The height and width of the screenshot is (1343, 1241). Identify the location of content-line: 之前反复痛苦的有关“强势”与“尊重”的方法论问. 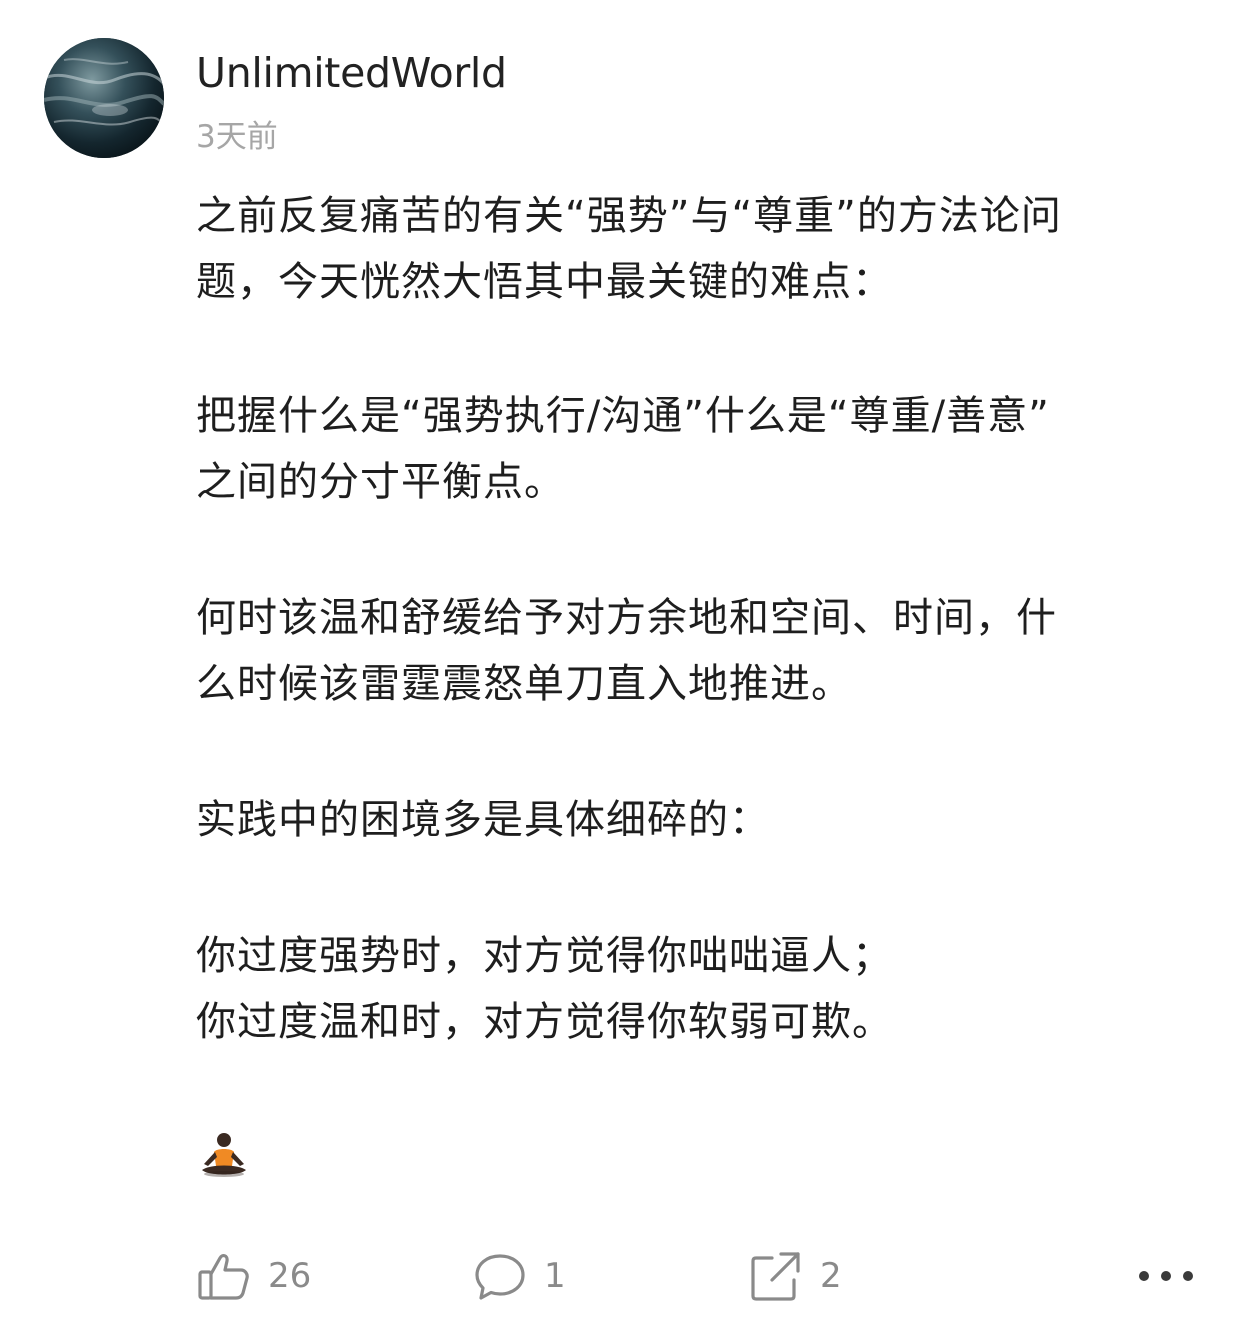
(629, 216).